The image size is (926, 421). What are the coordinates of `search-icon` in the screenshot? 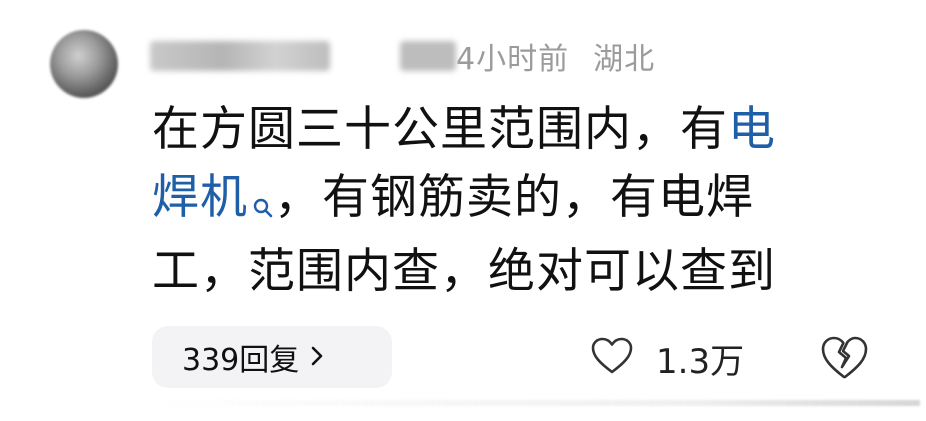 It's located at (263, 204).